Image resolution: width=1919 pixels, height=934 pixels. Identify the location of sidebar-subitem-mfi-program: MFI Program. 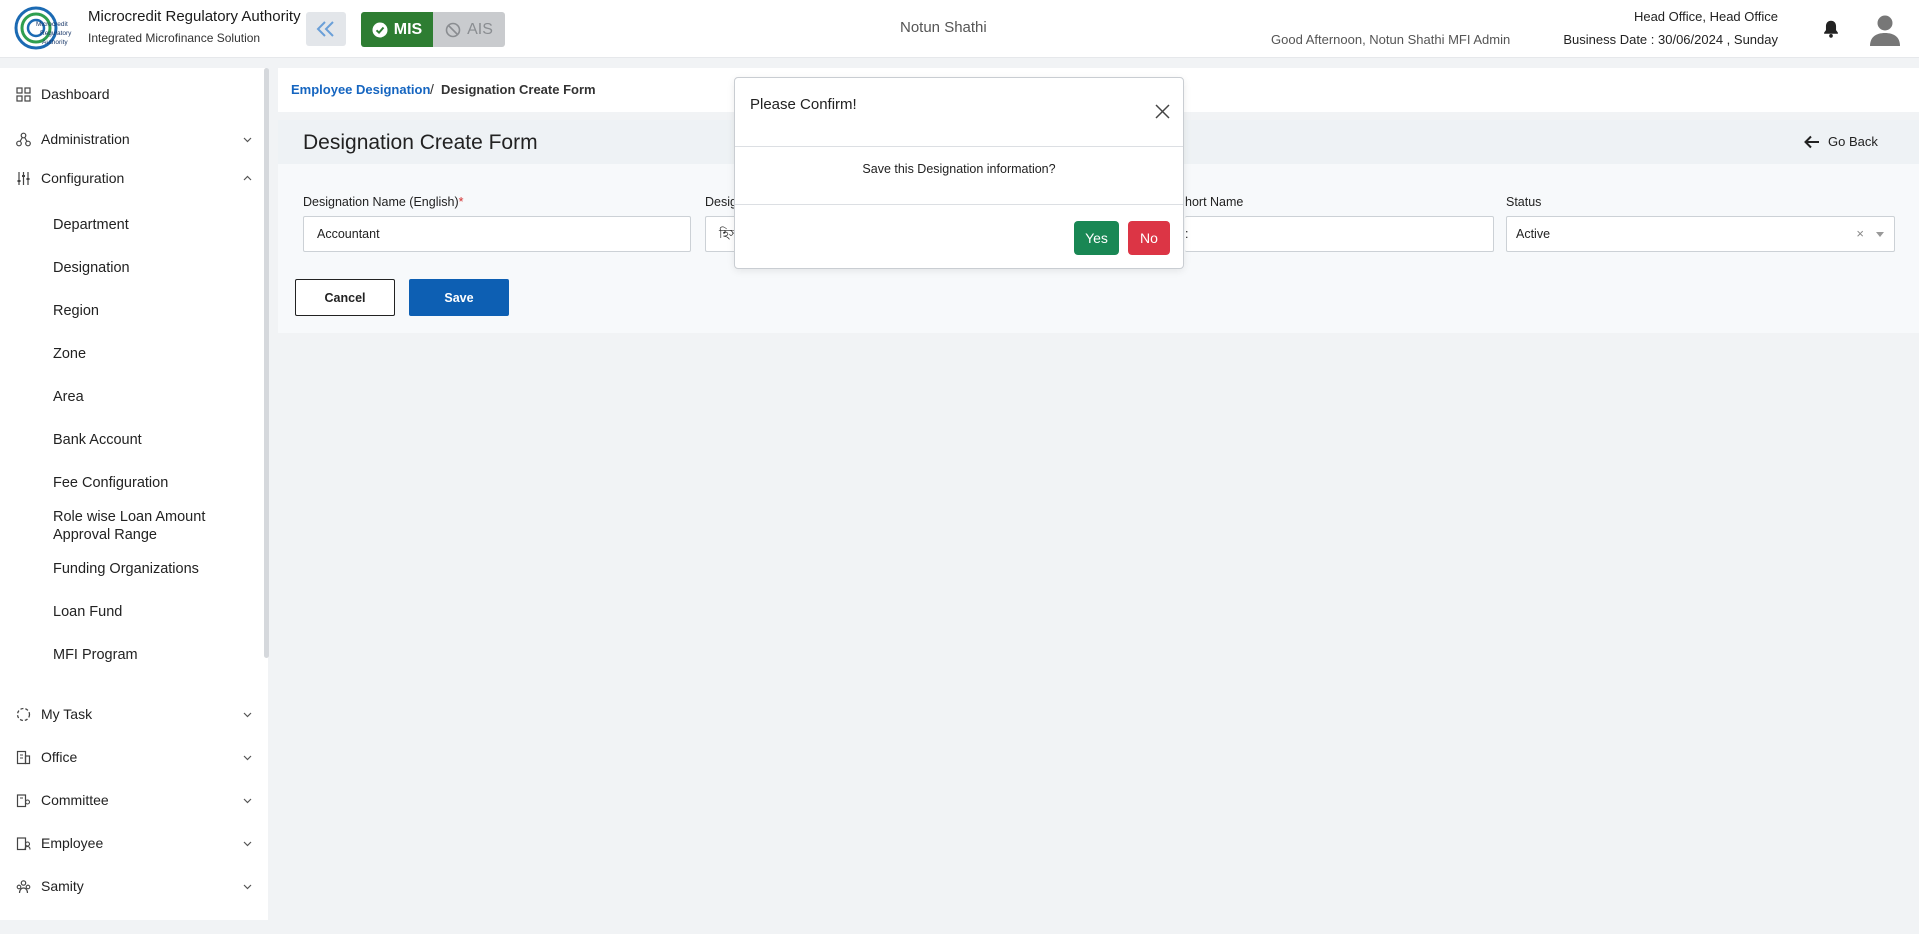
(95, 655).